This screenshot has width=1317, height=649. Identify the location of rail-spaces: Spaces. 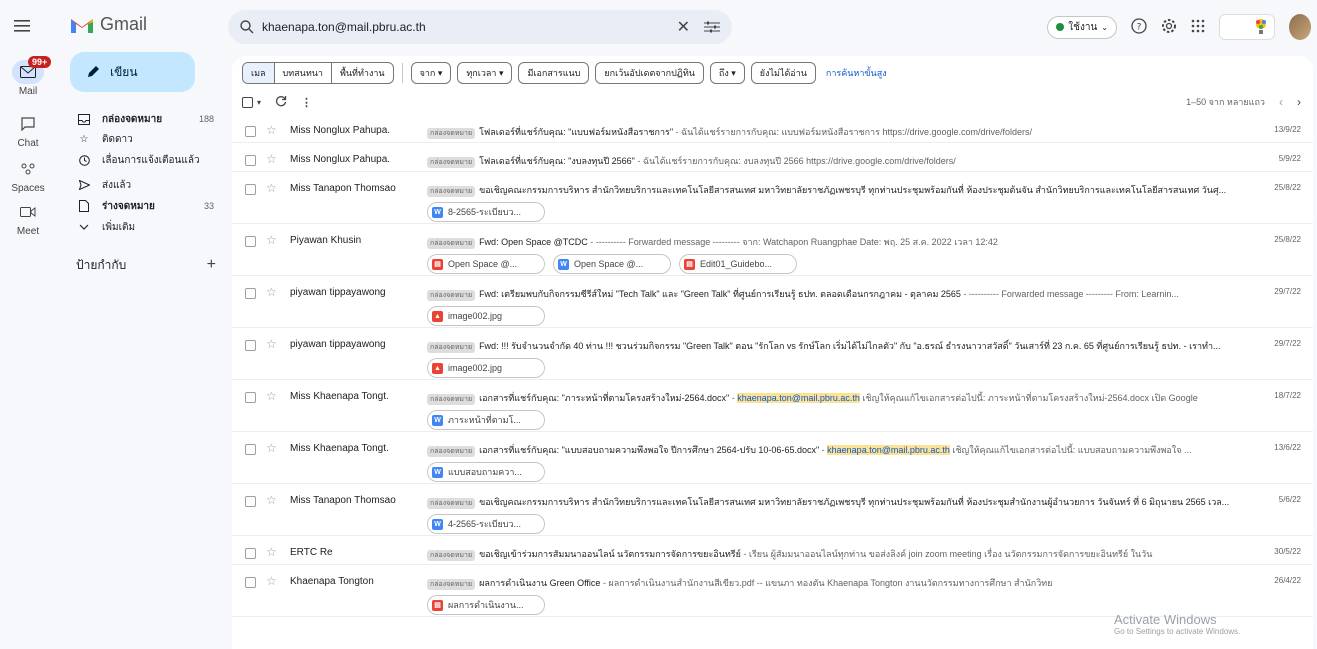
(28, 175).